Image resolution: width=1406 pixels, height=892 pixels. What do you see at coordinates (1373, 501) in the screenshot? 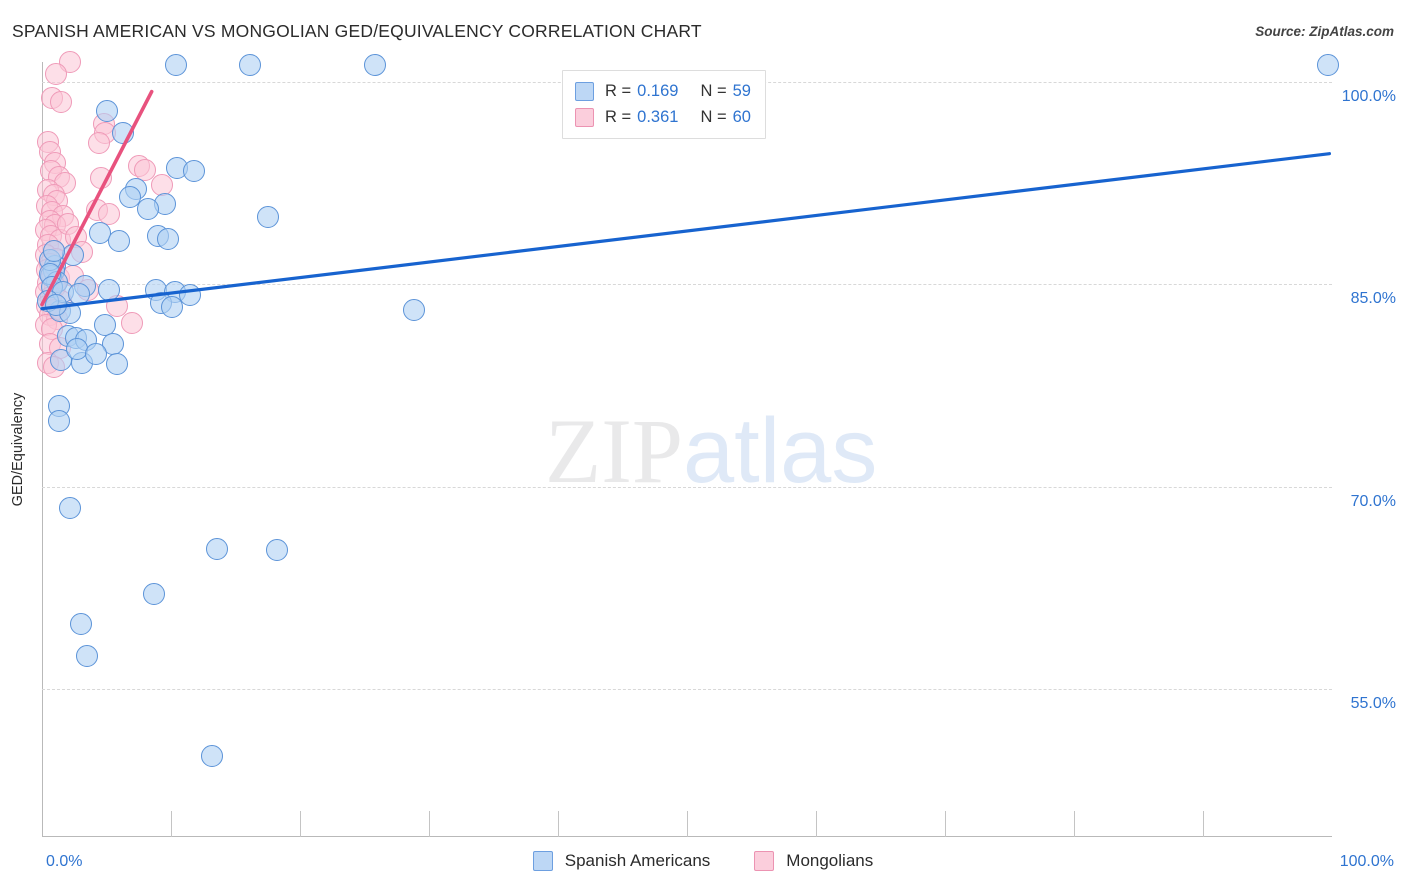
I see `y-axis-tick-label: 70.0%` at bounding box center [1373, 501].